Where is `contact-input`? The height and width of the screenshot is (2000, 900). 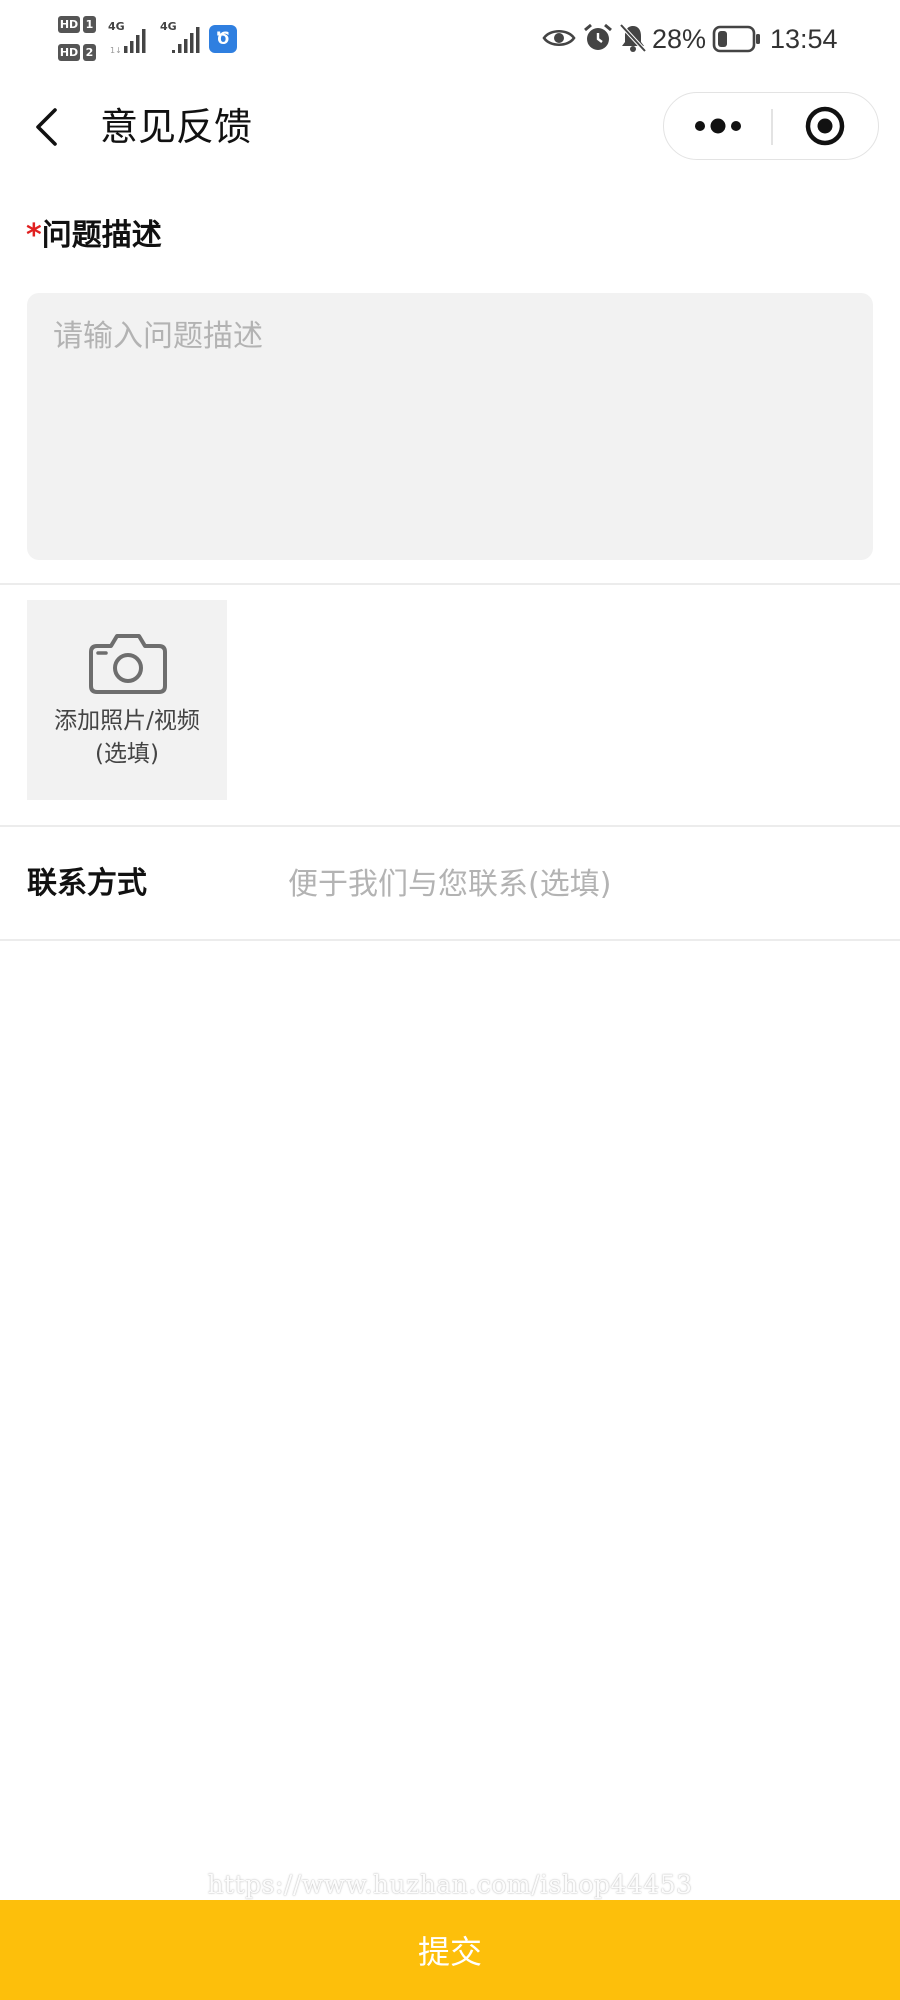 contact-input is located at coordinates (578, 884).